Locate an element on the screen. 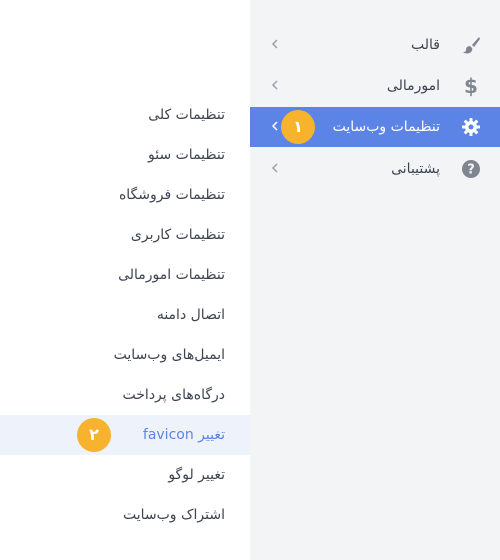  submenu-item-website-emails: ایمیل‌های وب‌سایت is located at coordinates (125, 355).